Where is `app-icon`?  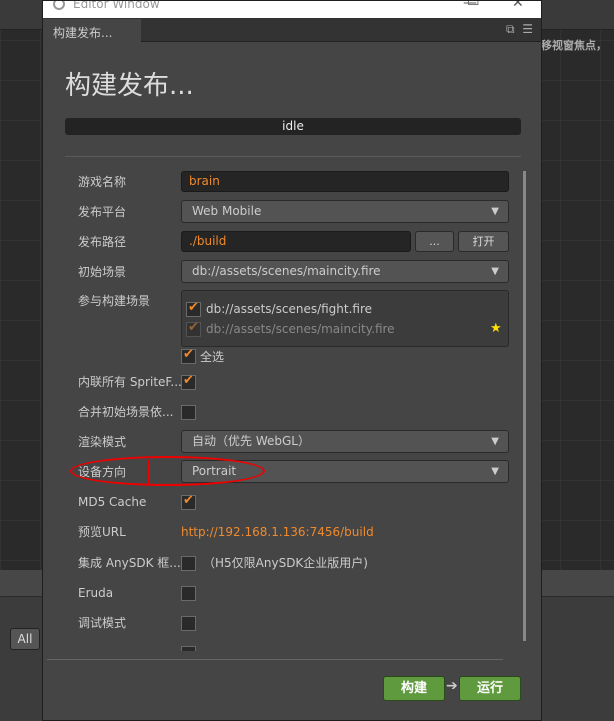 app-icon is located at coordinates (59, 5).